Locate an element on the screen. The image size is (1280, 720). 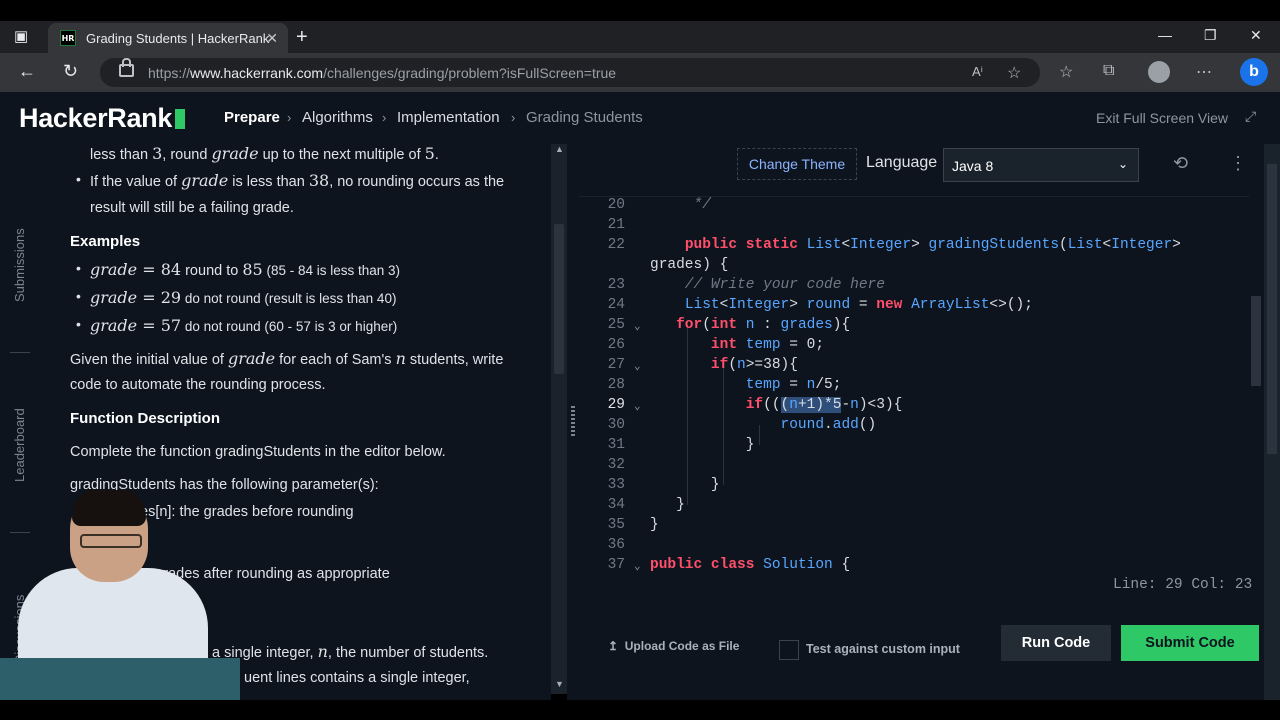
code-line-wrap: grades) { is located at coordinates (689, 265).